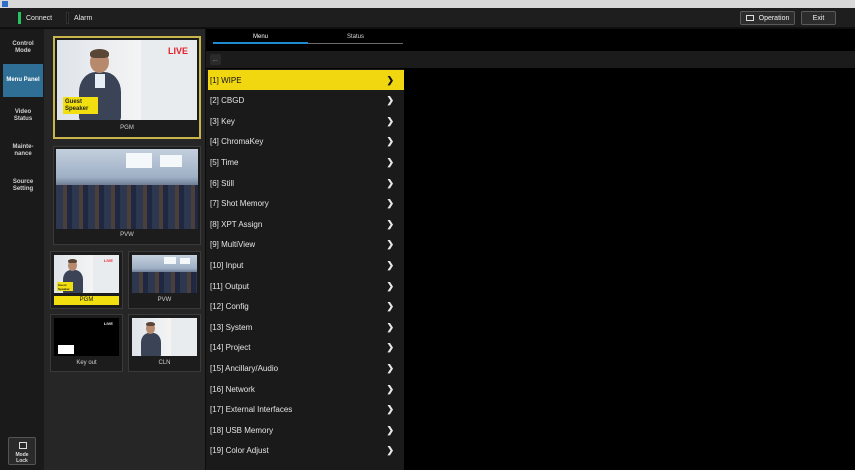 The image size is (855, 470). Describe the element at coordinates (226, 80) in the screenshot. I see `menu-item-label: [1] WIPE` at that location.